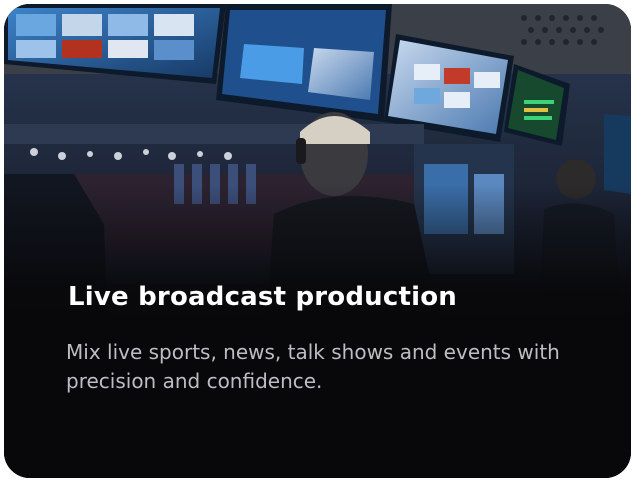 The width and height of the screenshot is (635, 481). Describe the element at coordinates (263, 297) in the screenshot. I see `card-title: Live broadcast production` at that location.